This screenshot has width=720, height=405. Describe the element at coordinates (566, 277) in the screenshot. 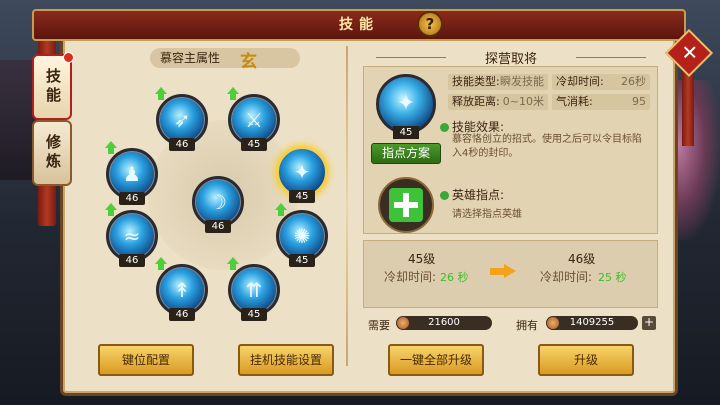

I see `next-cooldown-label: 冷却时间:` at that location.